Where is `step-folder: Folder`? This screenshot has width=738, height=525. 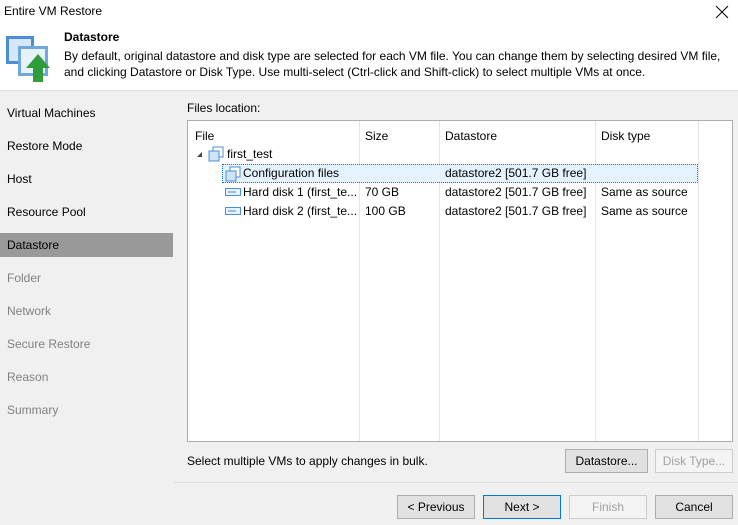
step-folder: Folder is located at coordinates (24, 278).